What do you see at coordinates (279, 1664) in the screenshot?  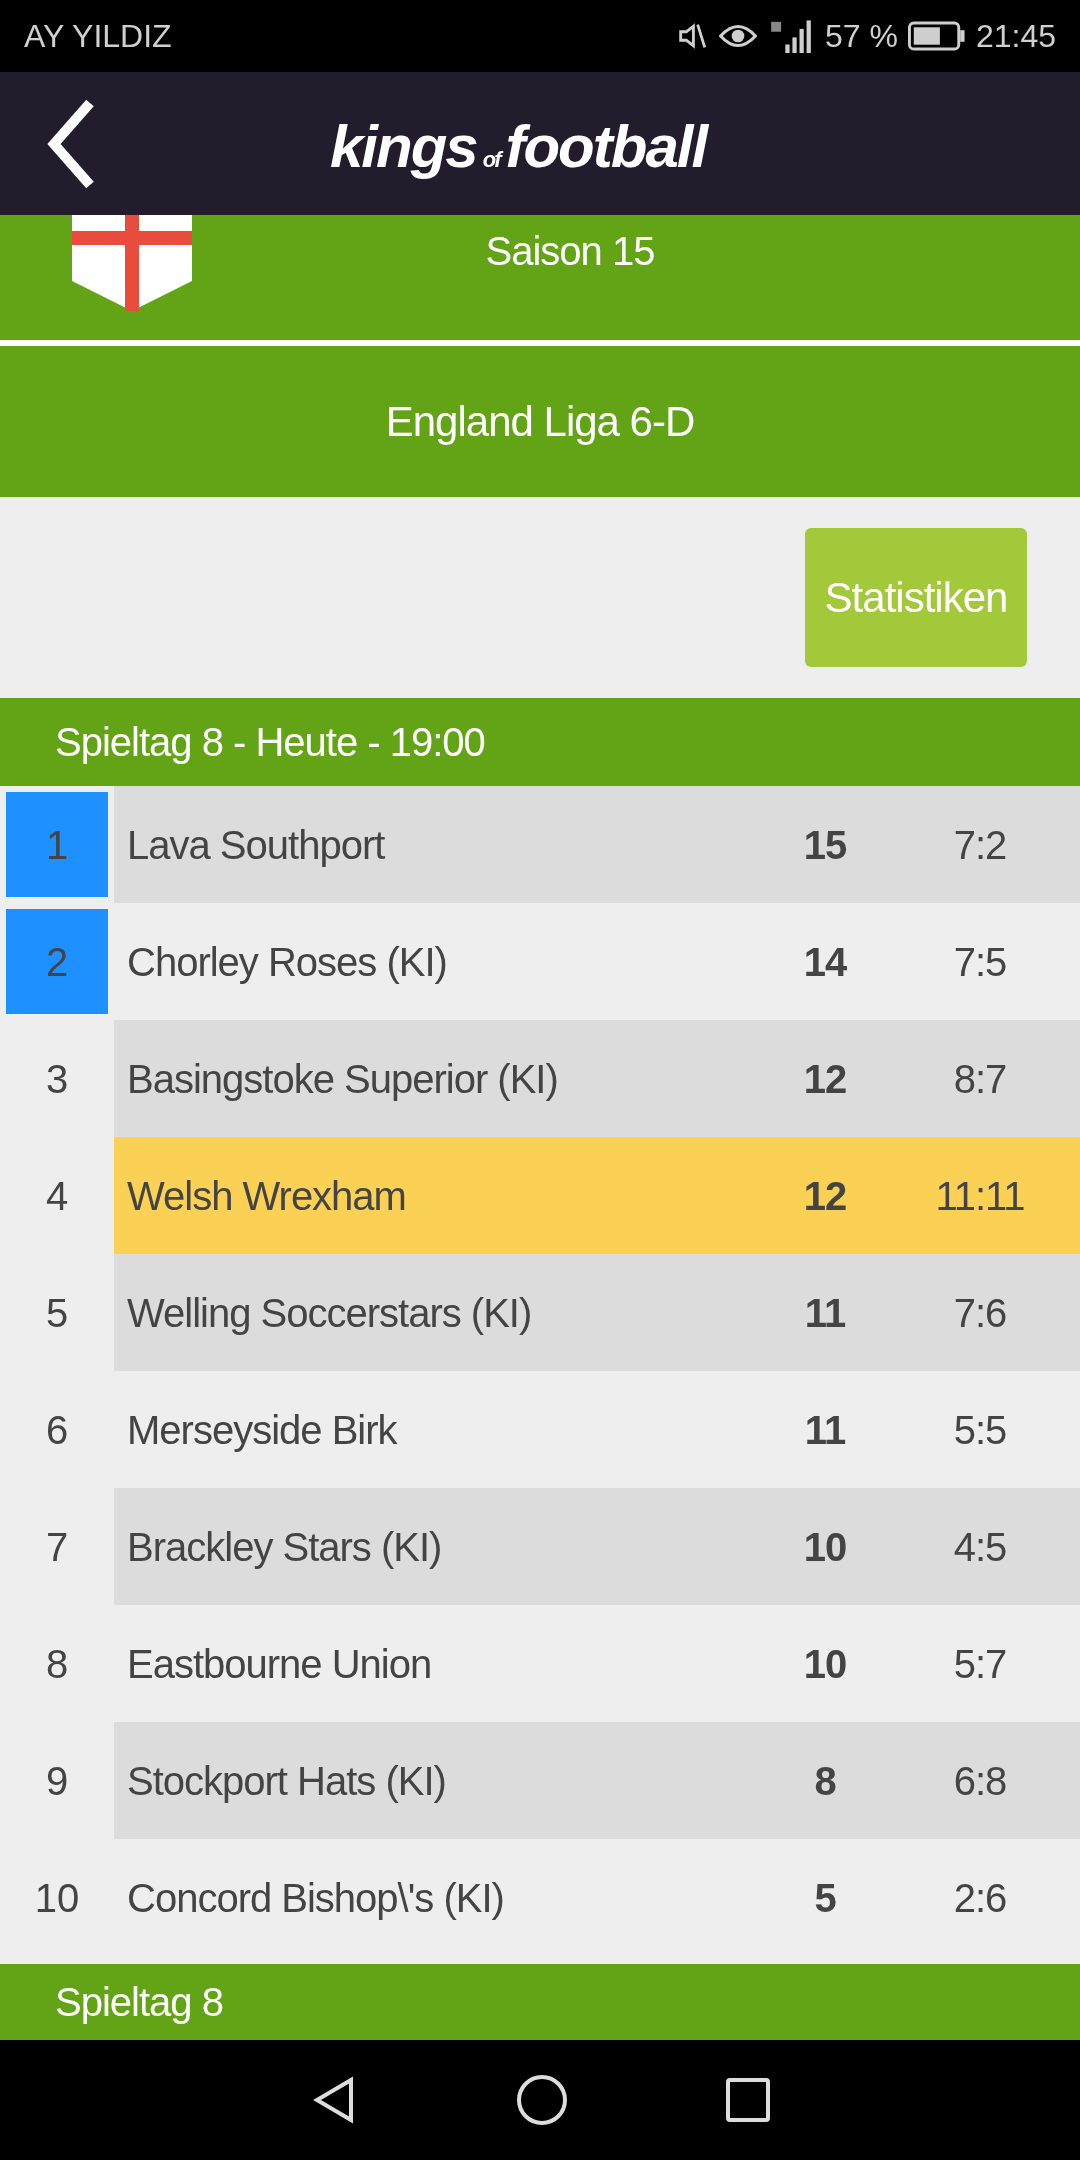 I see `team-name: Eastbourne Union` at bounding box center [279, 1664].